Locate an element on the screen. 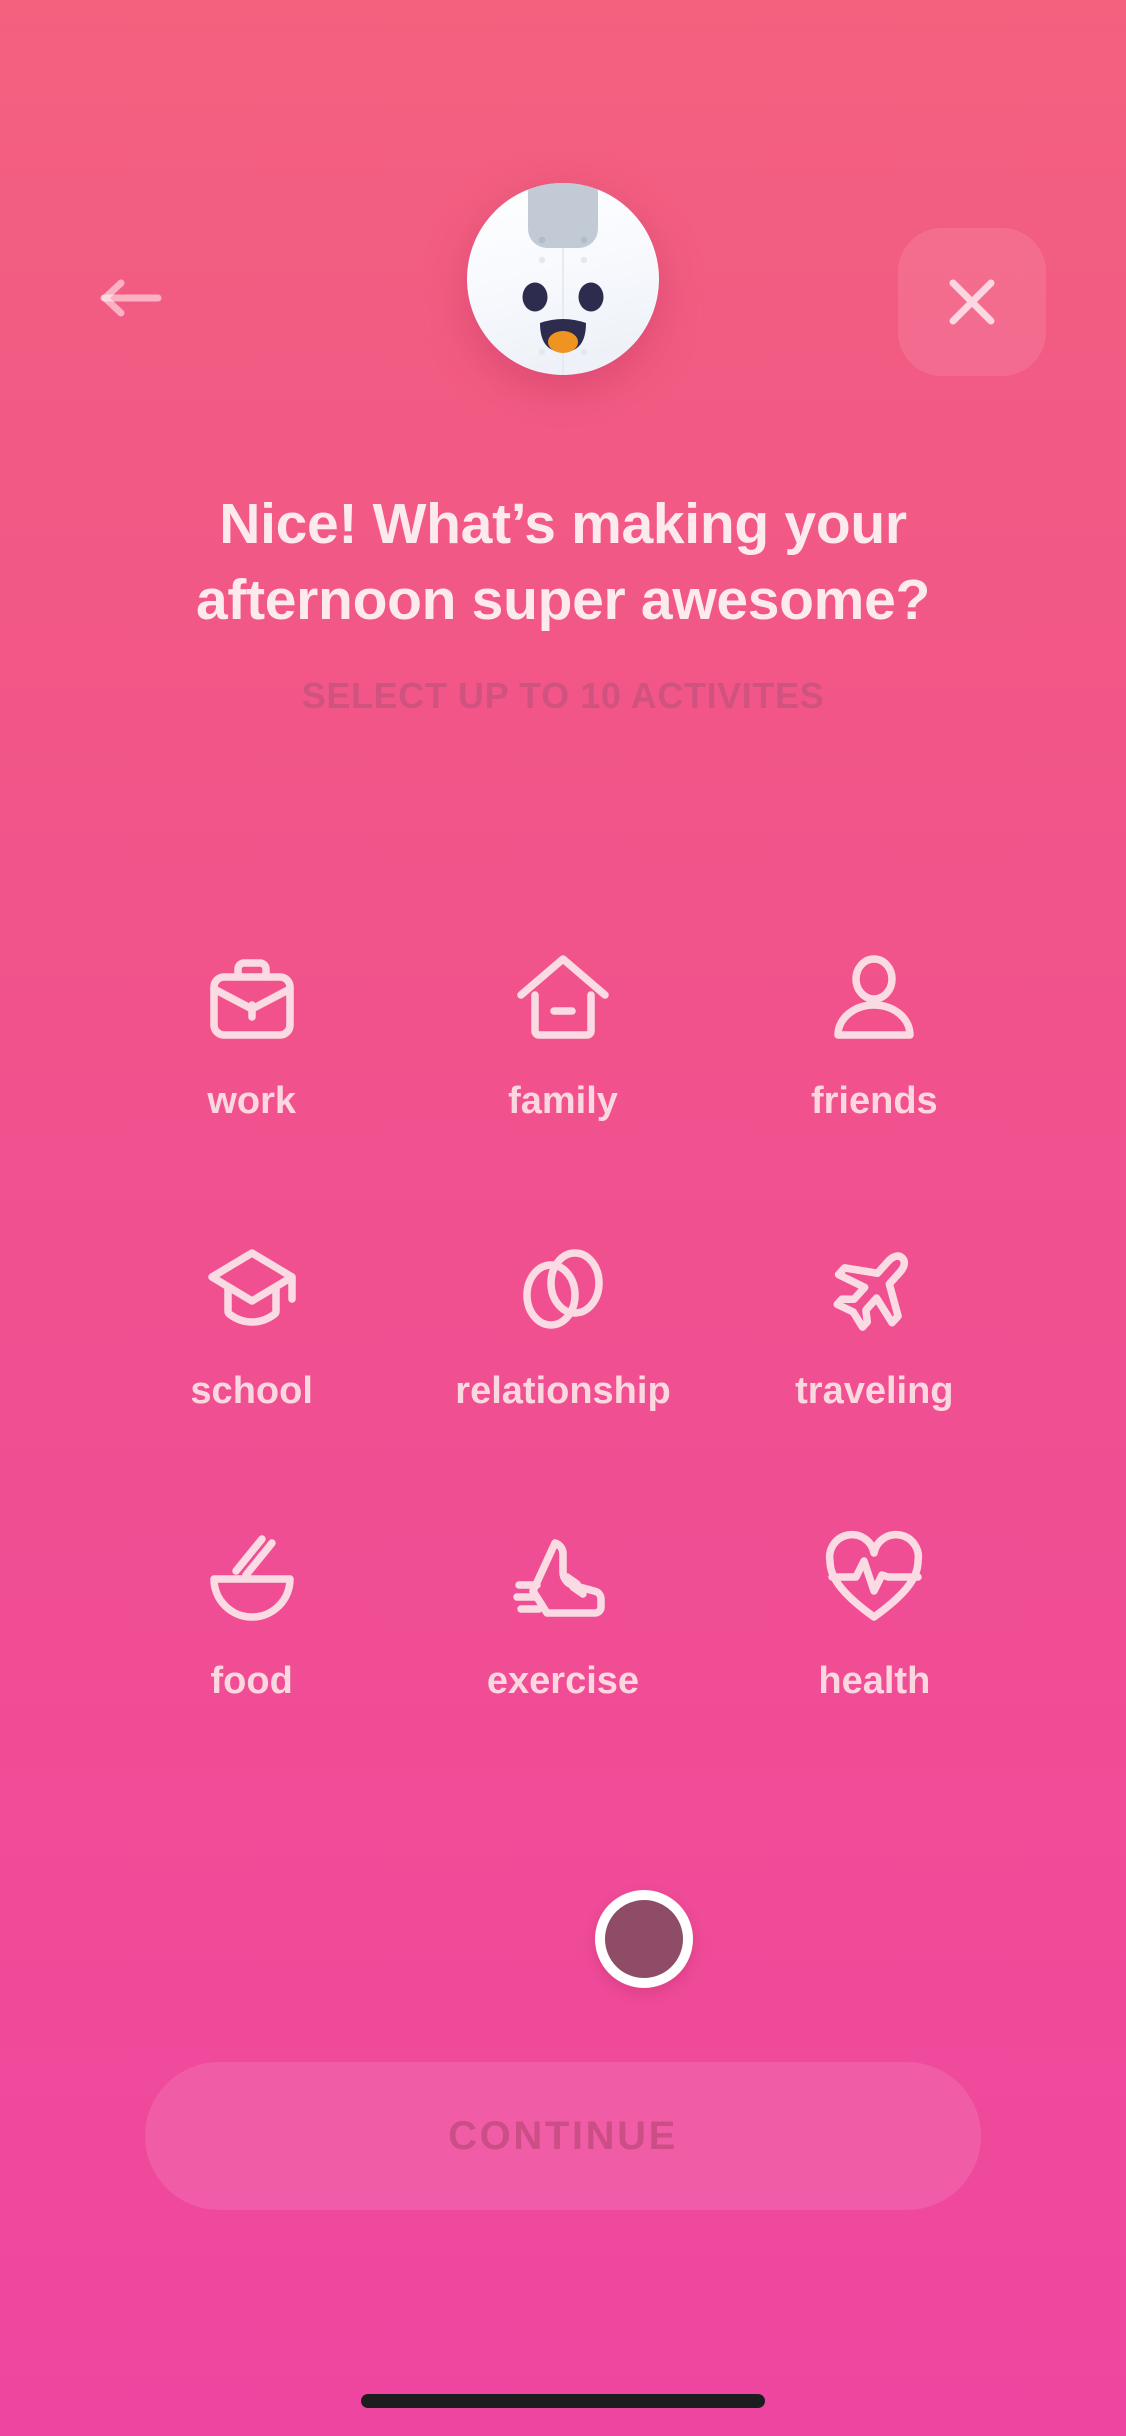 The height and width of the screenshot is (2436, 1126). briefcase-icon is located at coordinates (252, 999).